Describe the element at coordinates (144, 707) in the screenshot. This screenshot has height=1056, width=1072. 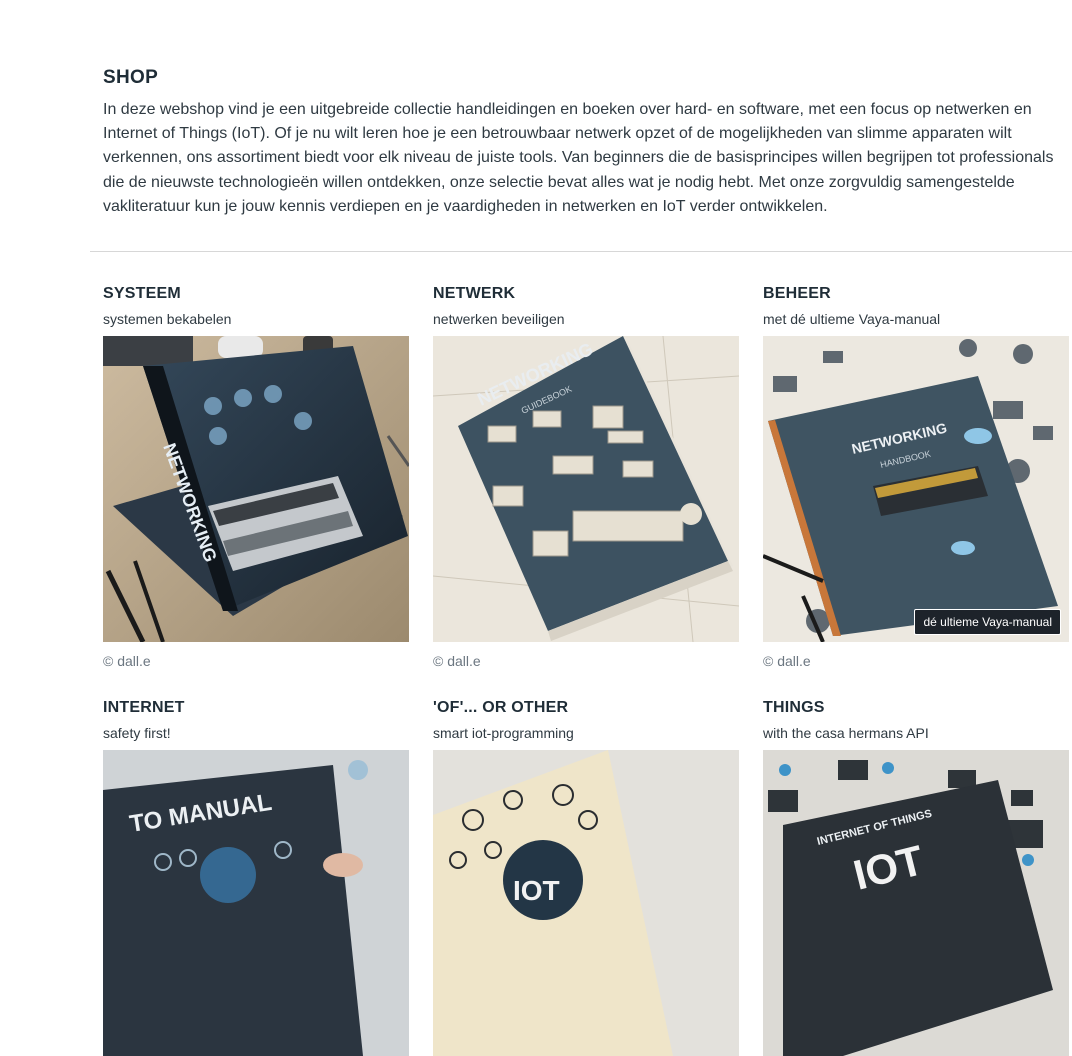
I see `card-title: INTERNET` at that location.